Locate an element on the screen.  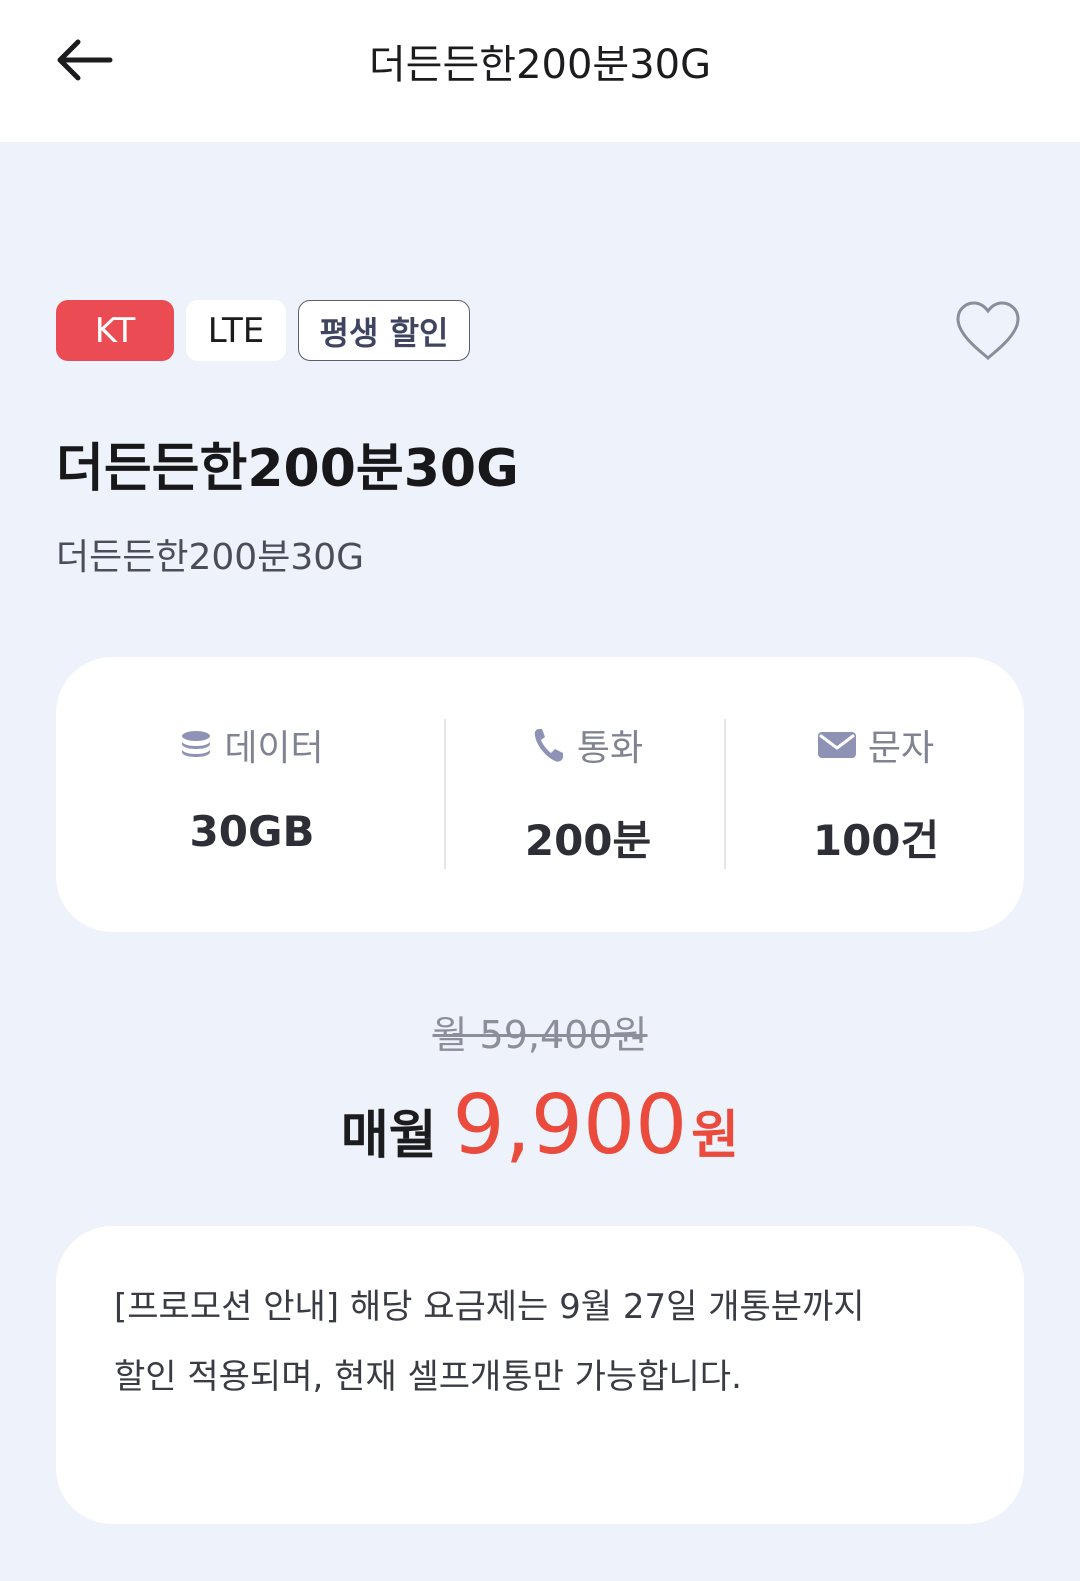
price-amount: 9,900 is located at coordinates (570, 1125).